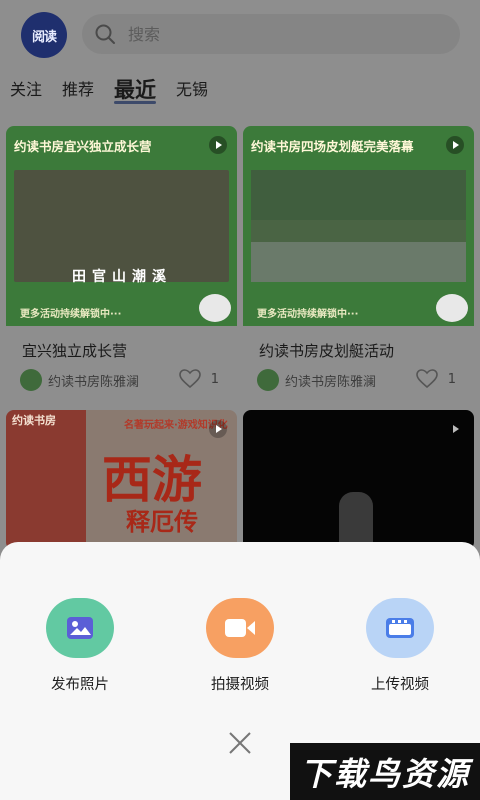  Describe the element at coordinates (327, 351) in the screenshot. I see `post-title: 约读书房皮划艇活动` at that location.